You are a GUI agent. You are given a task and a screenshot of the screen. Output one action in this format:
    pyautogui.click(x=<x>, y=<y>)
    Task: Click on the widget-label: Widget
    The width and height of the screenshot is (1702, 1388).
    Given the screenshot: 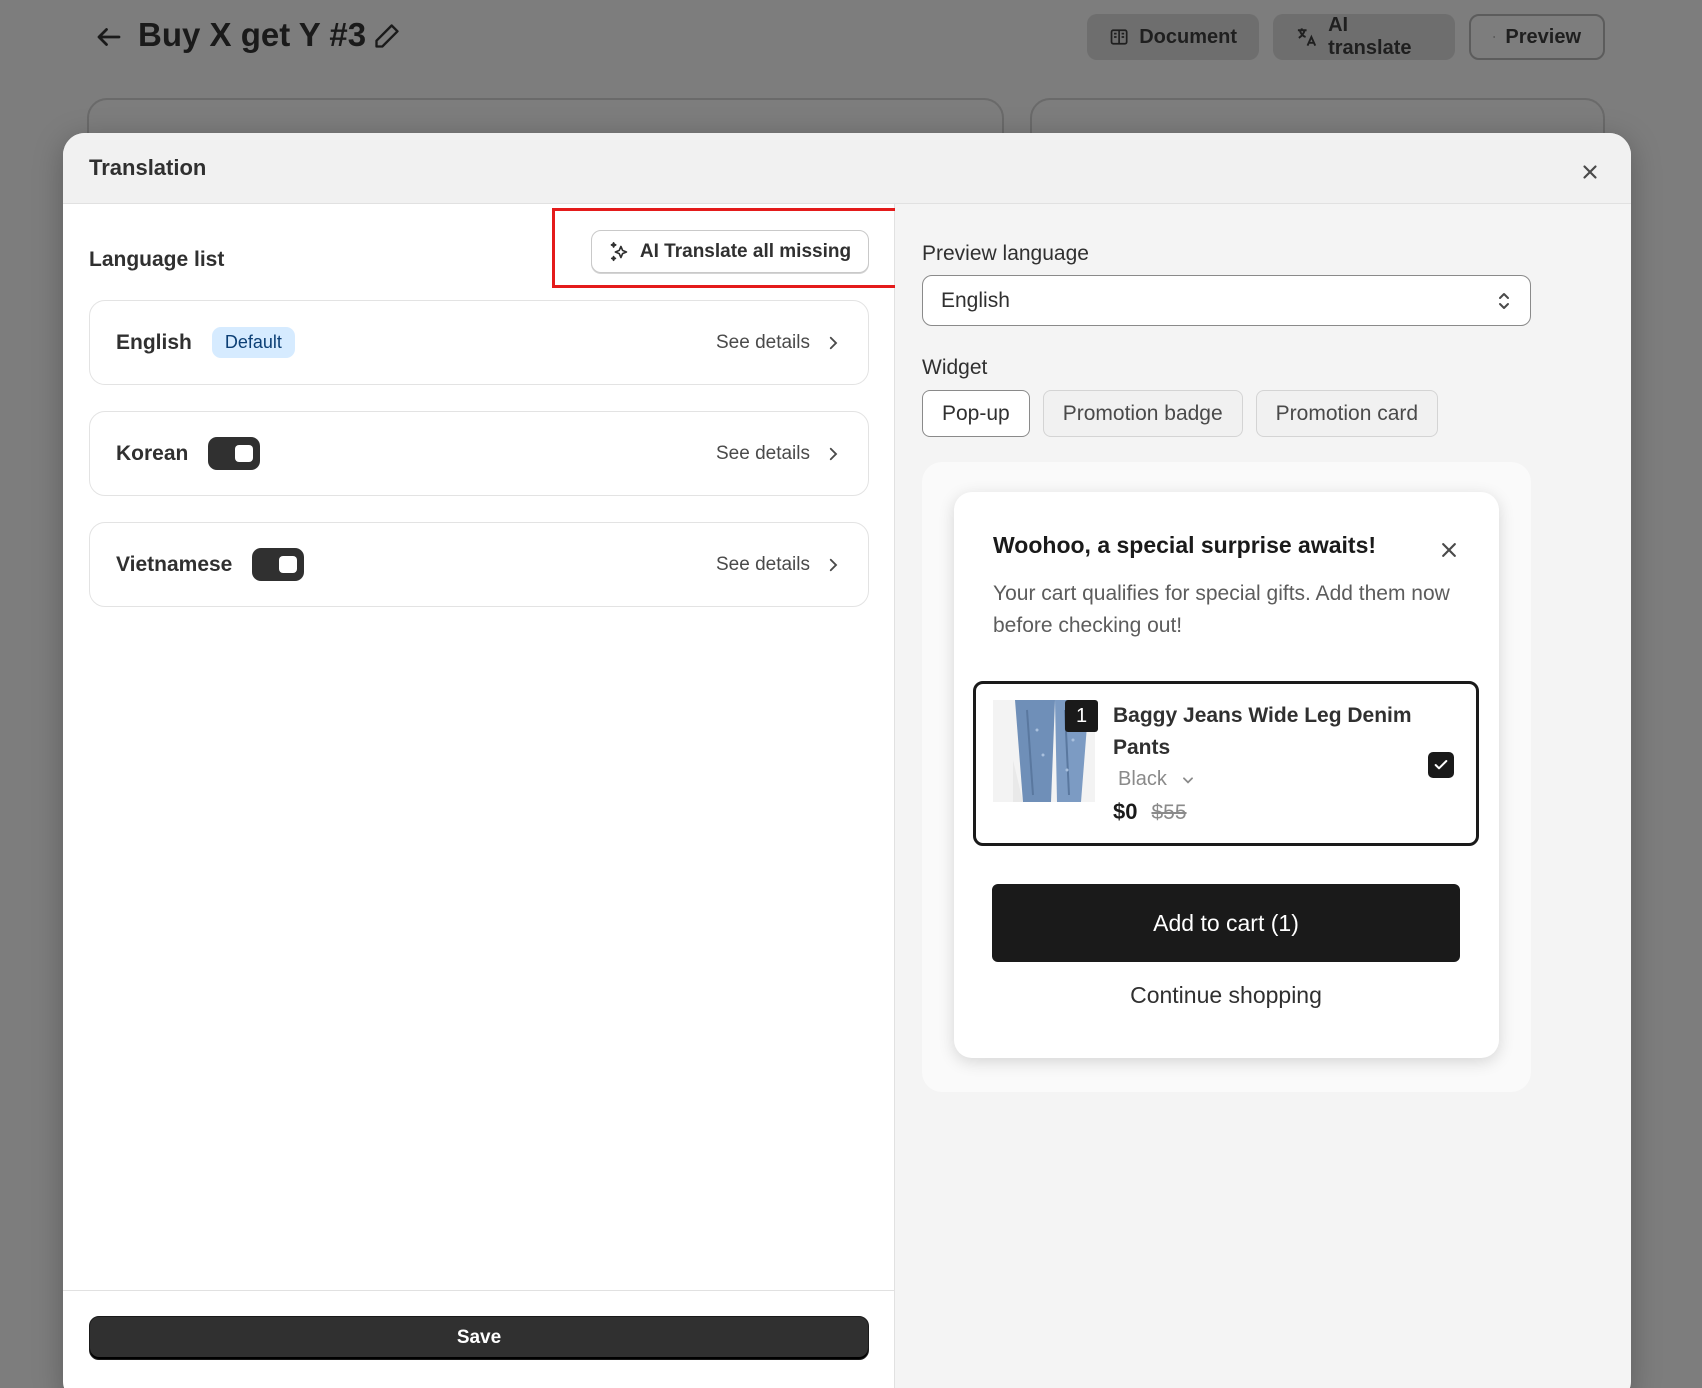 What is the action you would take?
    pyautogui.click(x=955, y=367)
    